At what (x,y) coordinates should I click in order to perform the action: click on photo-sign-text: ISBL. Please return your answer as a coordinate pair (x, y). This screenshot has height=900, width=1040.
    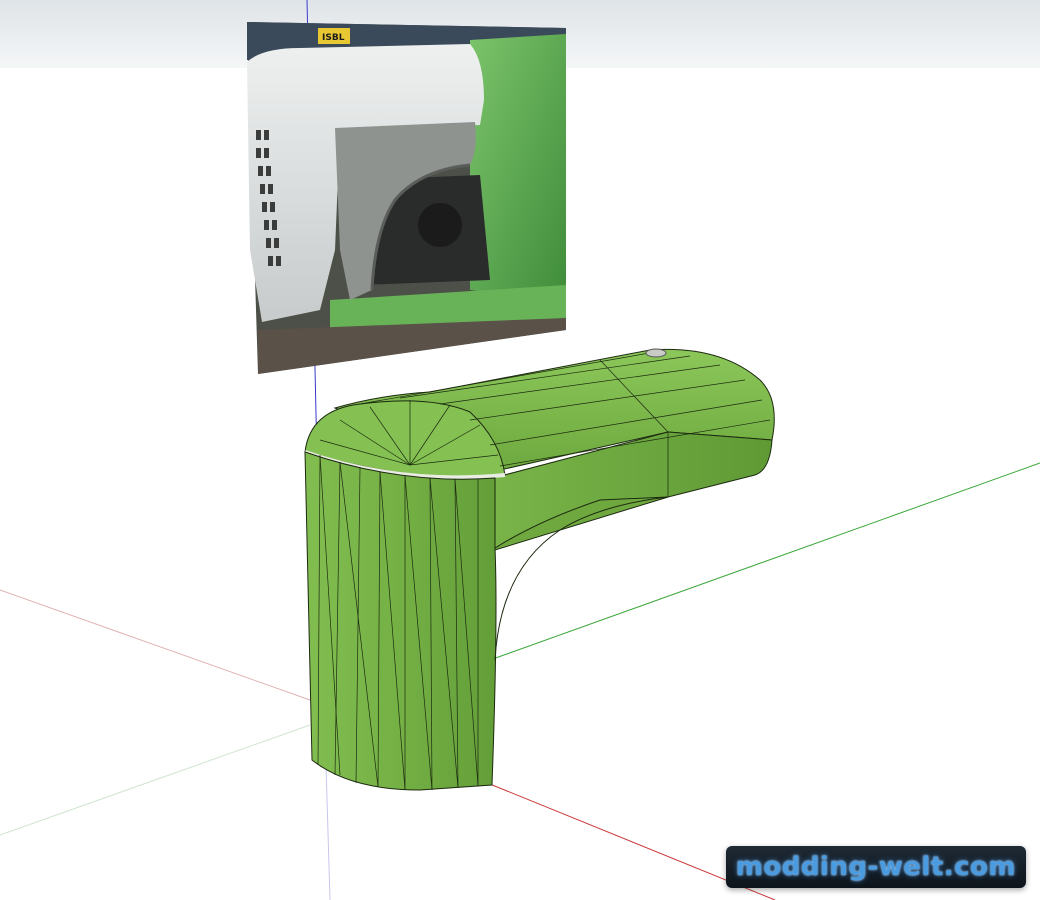
    Looking at the image, I should click on (333, 38).